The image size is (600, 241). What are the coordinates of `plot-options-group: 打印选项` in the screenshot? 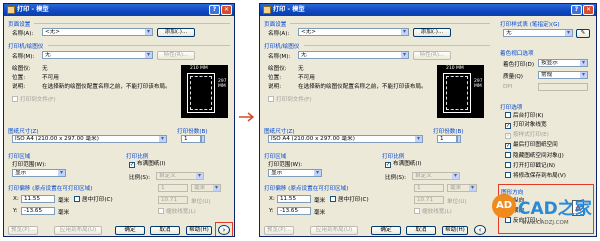 It's located at (511, 108).